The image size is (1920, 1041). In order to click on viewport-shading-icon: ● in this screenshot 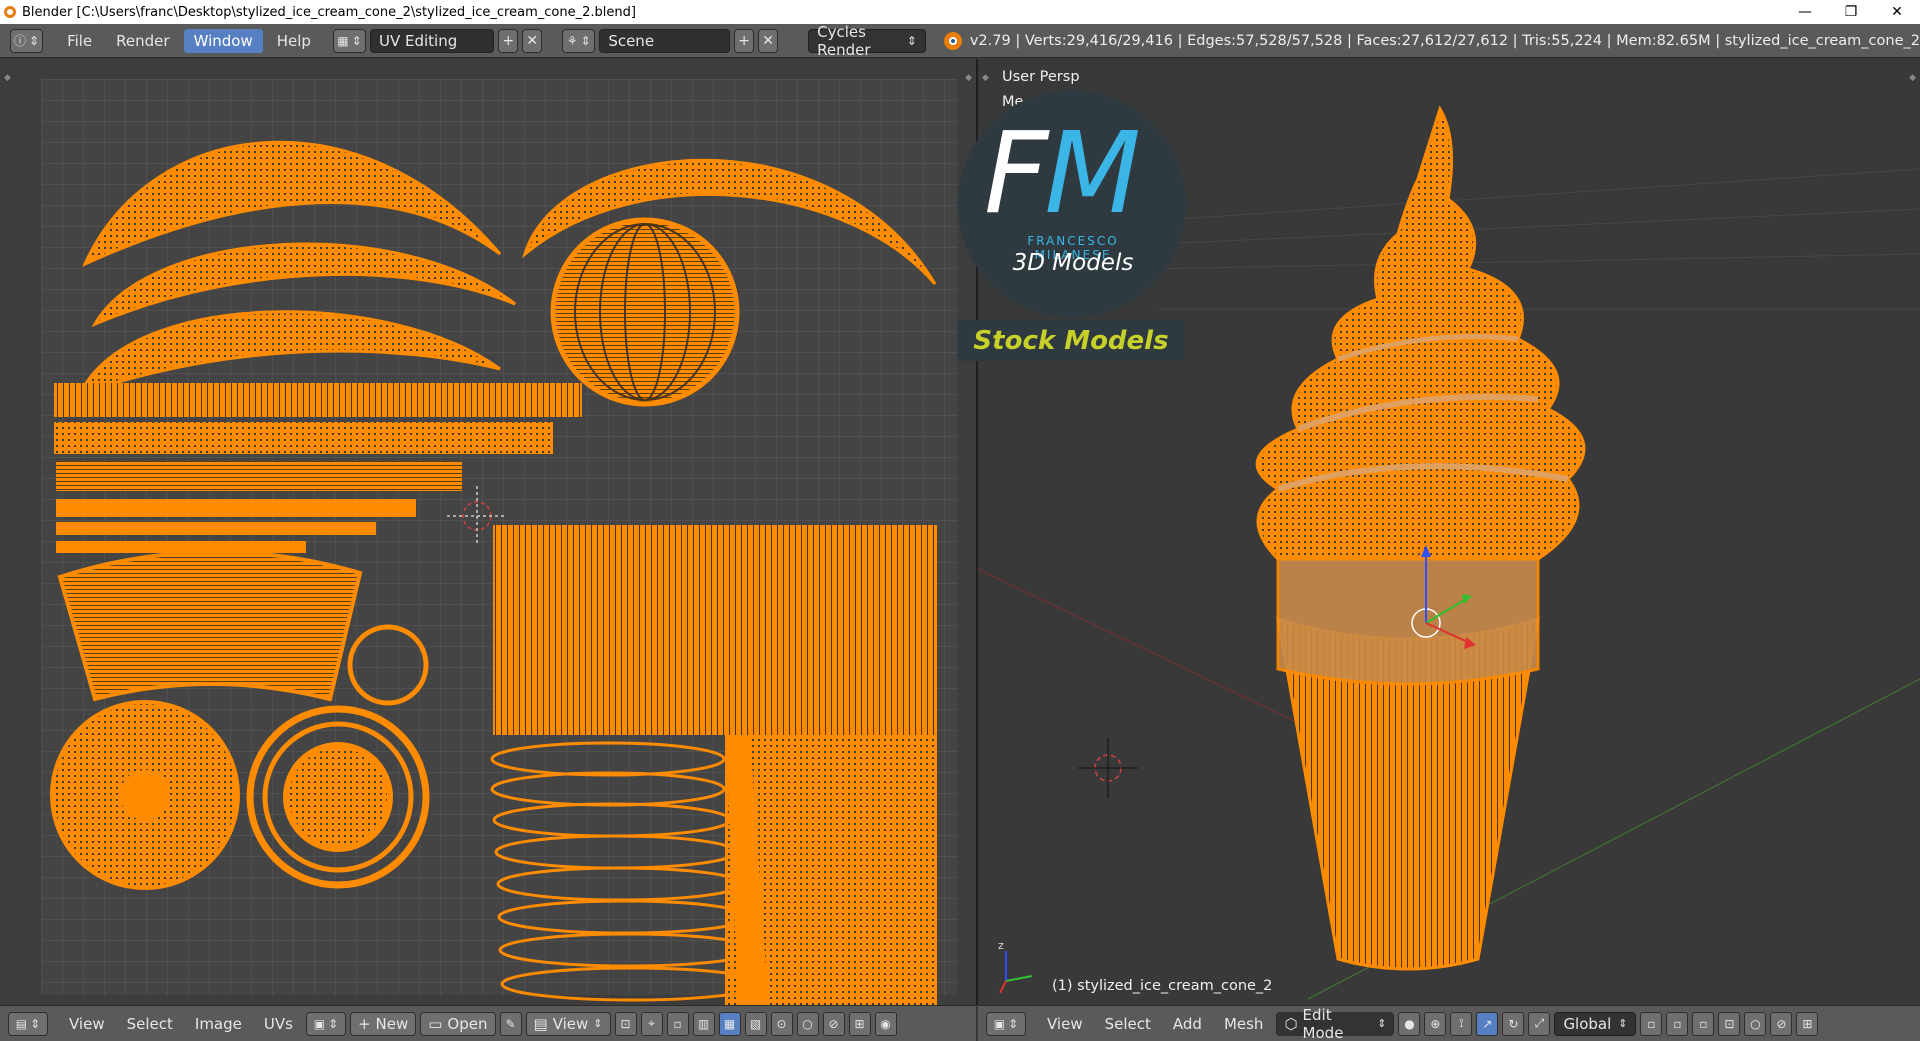, I will do `click(1409, 1023)`.